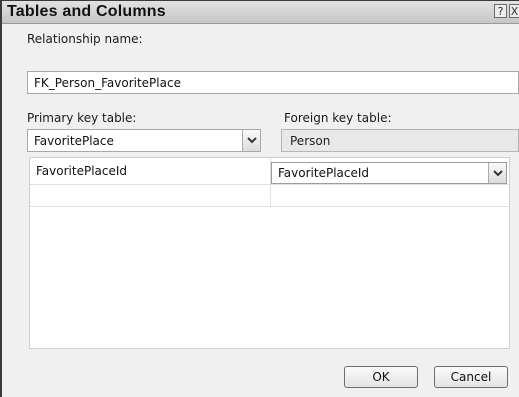 This screenshot has width=519, height=397. I want to click on primary-key-table-value: FavoritePlace, so click(74, 140).